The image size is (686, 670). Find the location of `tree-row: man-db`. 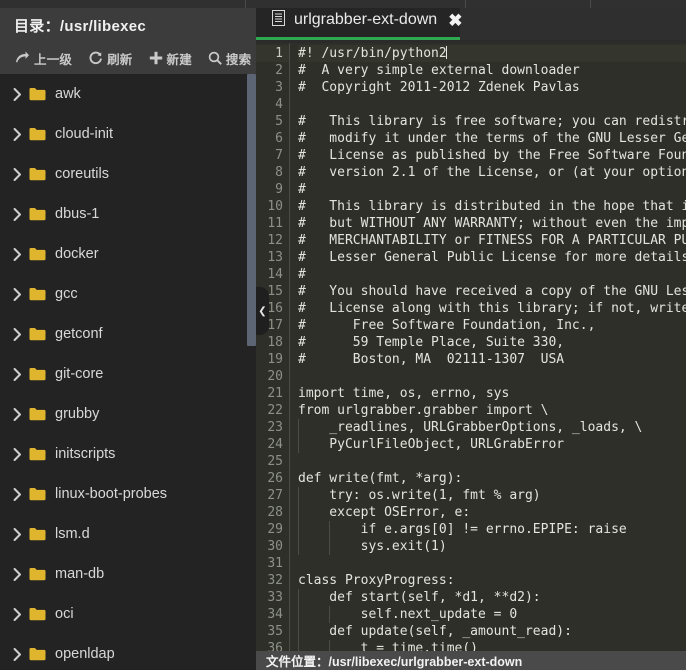

tree-row: man-db is located at coordinates (128, 574).